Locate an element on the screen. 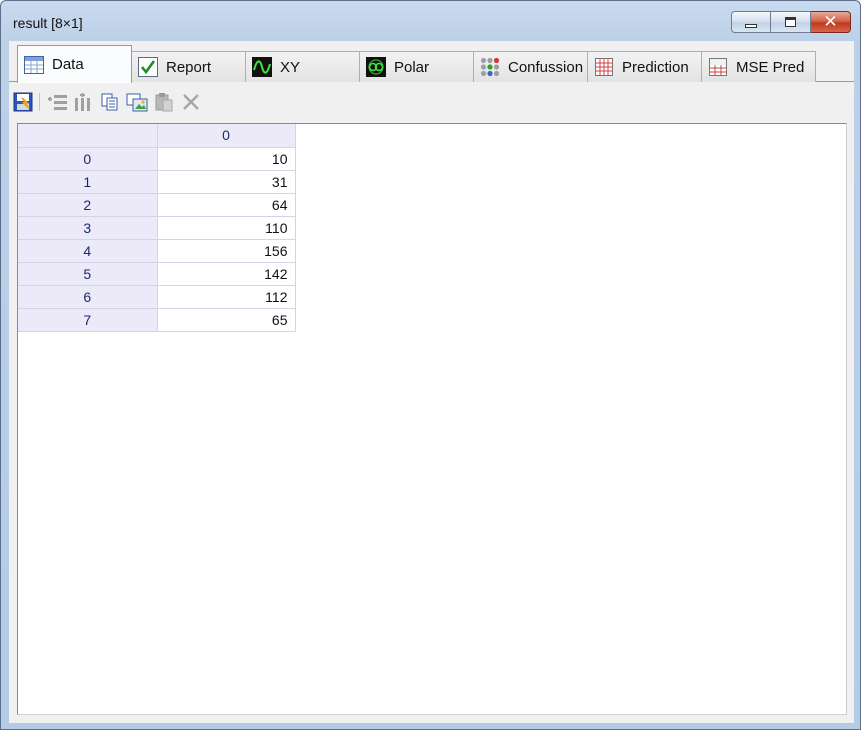  paste-icon is located at coordinates (164, 102).